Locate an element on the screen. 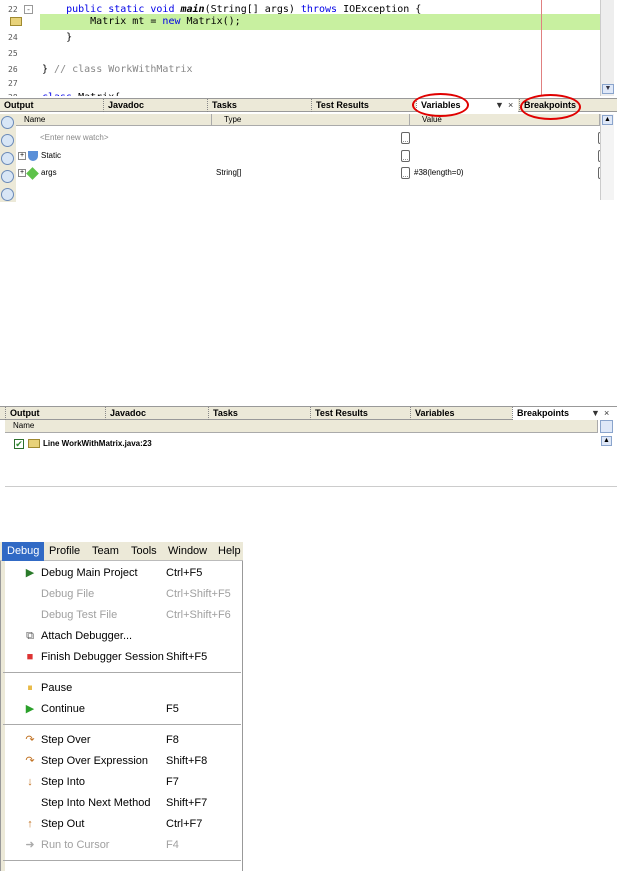 The width and height of the screenshot is (620, 871). step-over-expression-icon: ↷ is located at coordinates (30, 761).